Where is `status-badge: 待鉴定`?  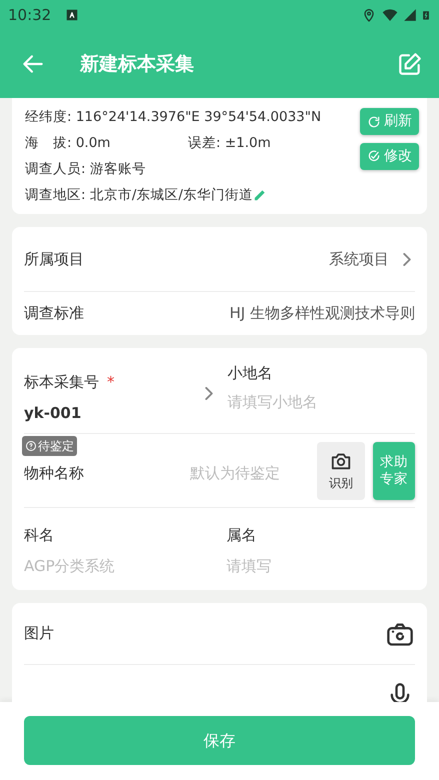
status-badge: 待鉴定 is located at coordinates (49, 446).